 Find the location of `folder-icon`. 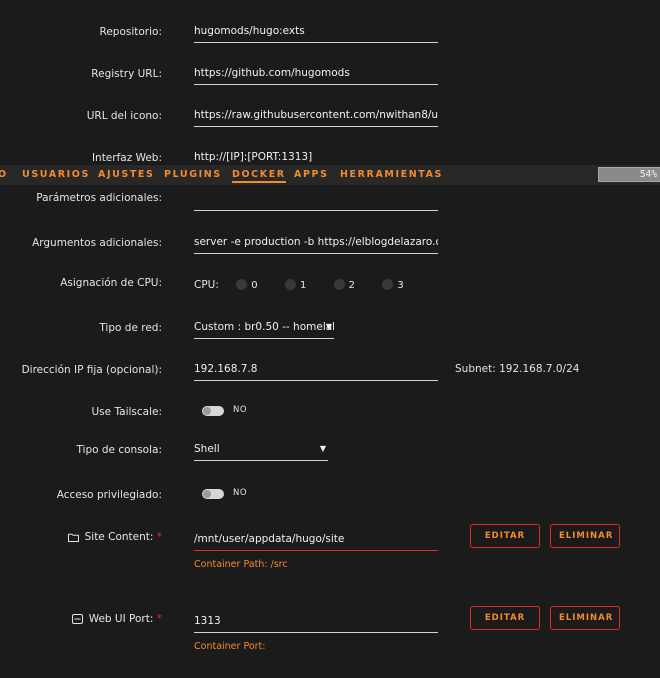

folder-icon is located at coordinates (73, 537).